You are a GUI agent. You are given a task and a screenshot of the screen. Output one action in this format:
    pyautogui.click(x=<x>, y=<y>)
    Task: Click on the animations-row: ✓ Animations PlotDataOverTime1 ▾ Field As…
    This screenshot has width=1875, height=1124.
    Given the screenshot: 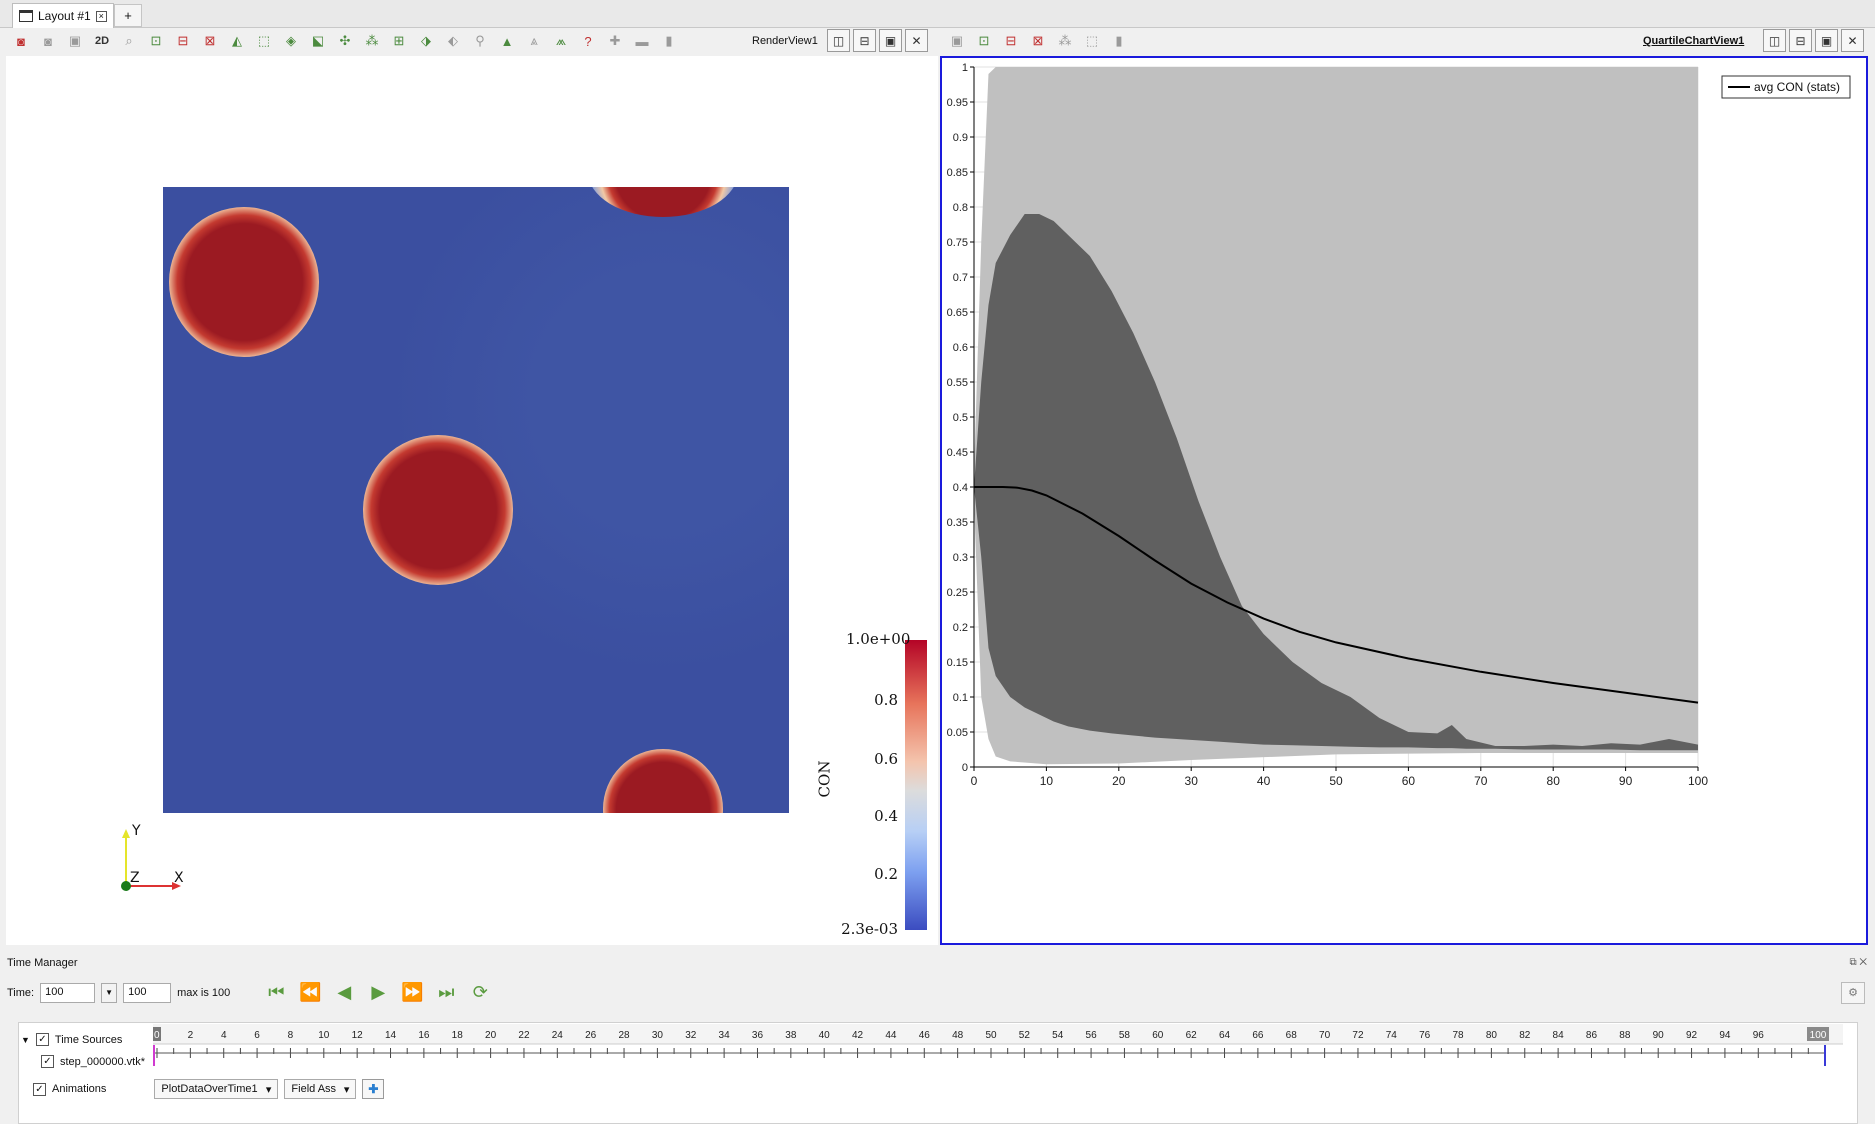 What is the action you would take?
    pyautogui.click(x=209, y=1089)
    